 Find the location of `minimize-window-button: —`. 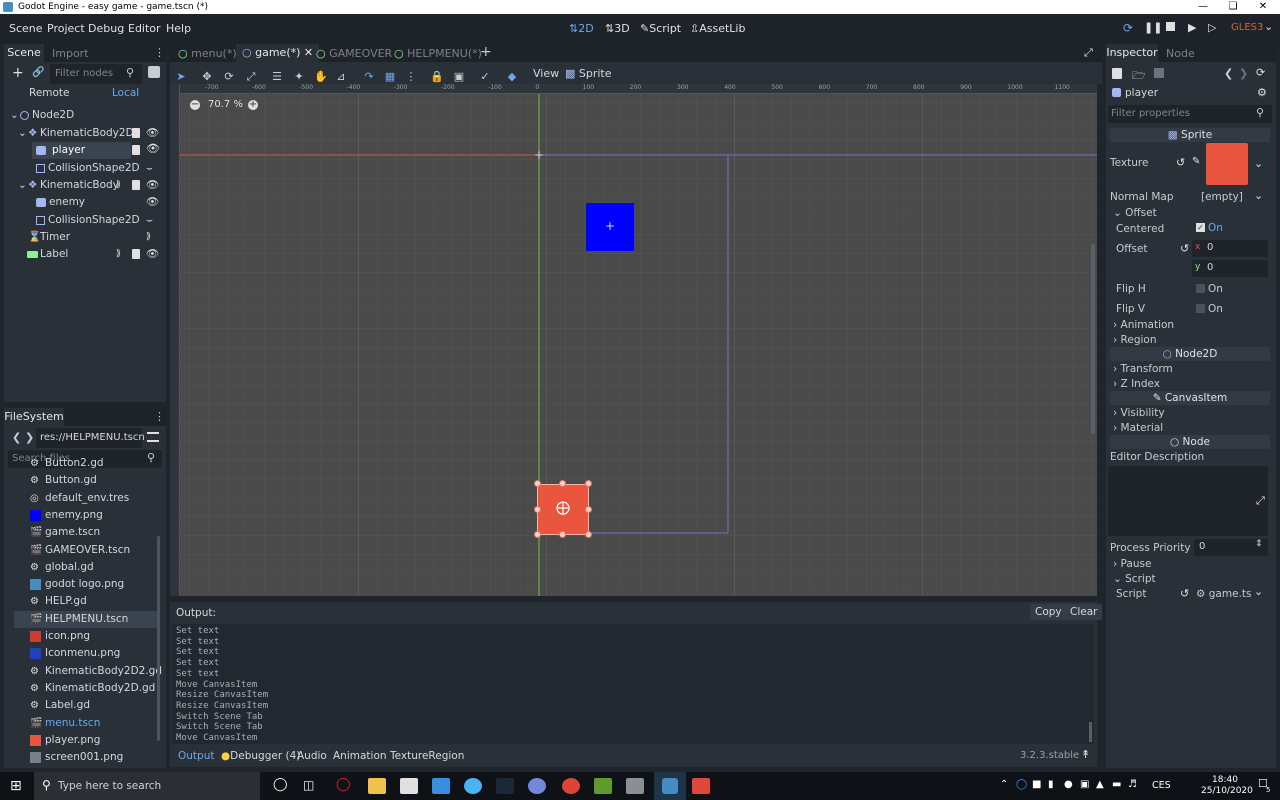

minimize-window-button: — is located at coordinates (1203, 7).